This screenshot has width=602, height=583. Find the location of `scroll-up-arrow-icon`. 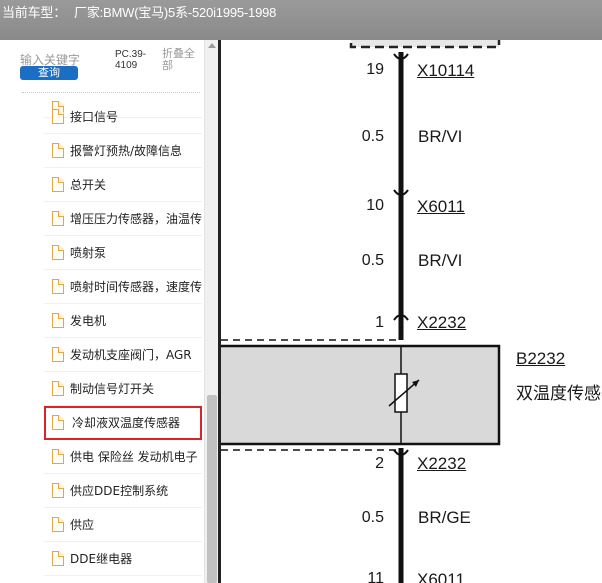

scroll-up-arrow-icon is located at coordinates (212, 45).